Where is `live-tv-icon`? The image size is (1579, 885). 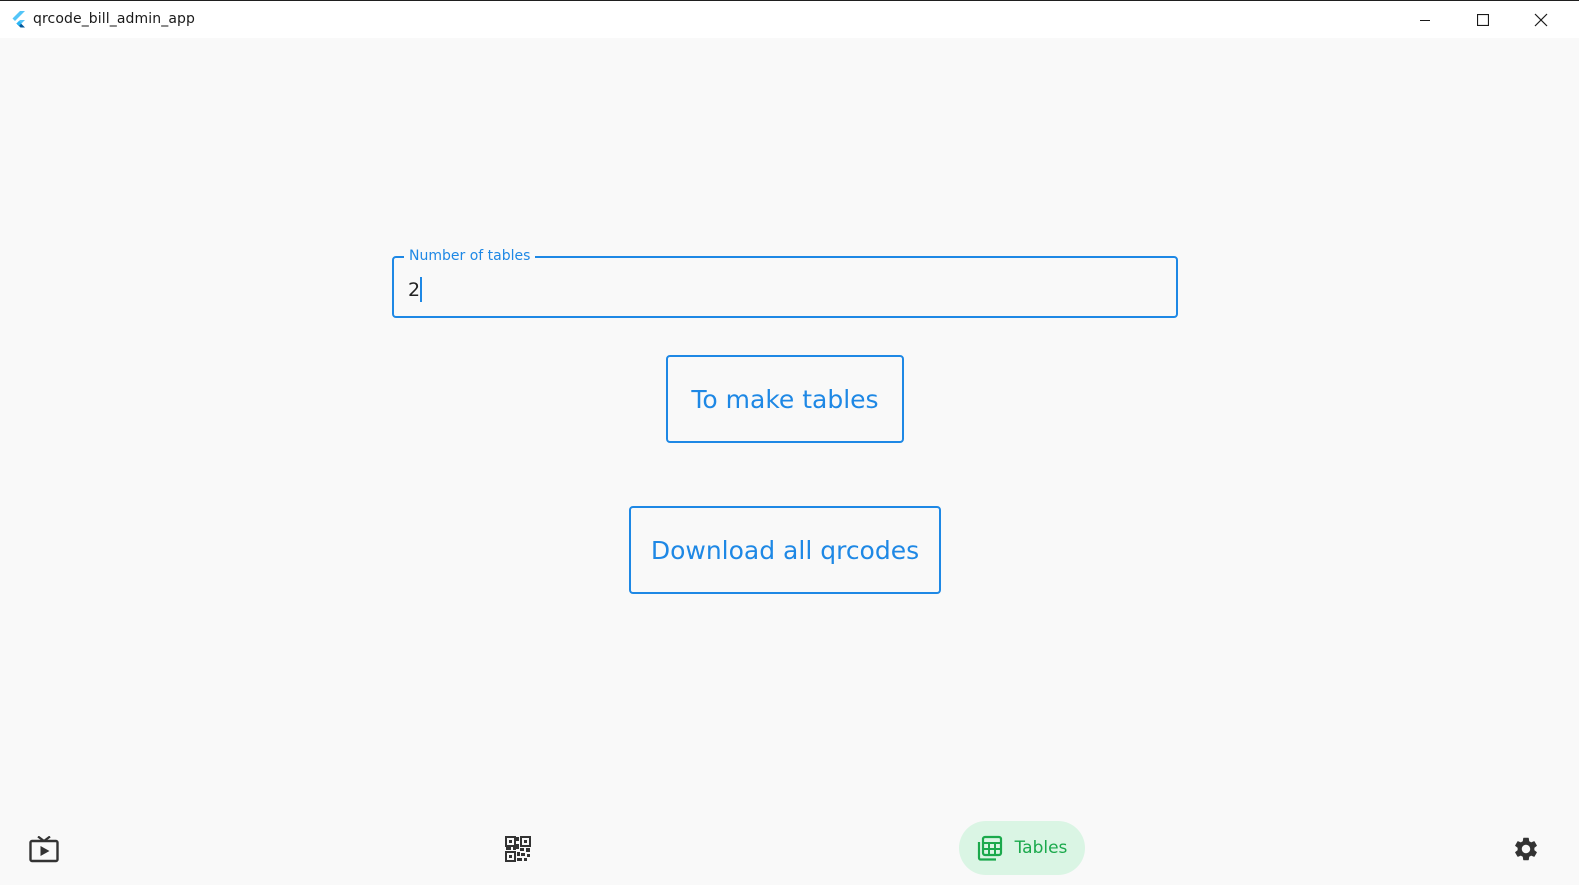
live-tv-icon is located at coordinates (44, 848).